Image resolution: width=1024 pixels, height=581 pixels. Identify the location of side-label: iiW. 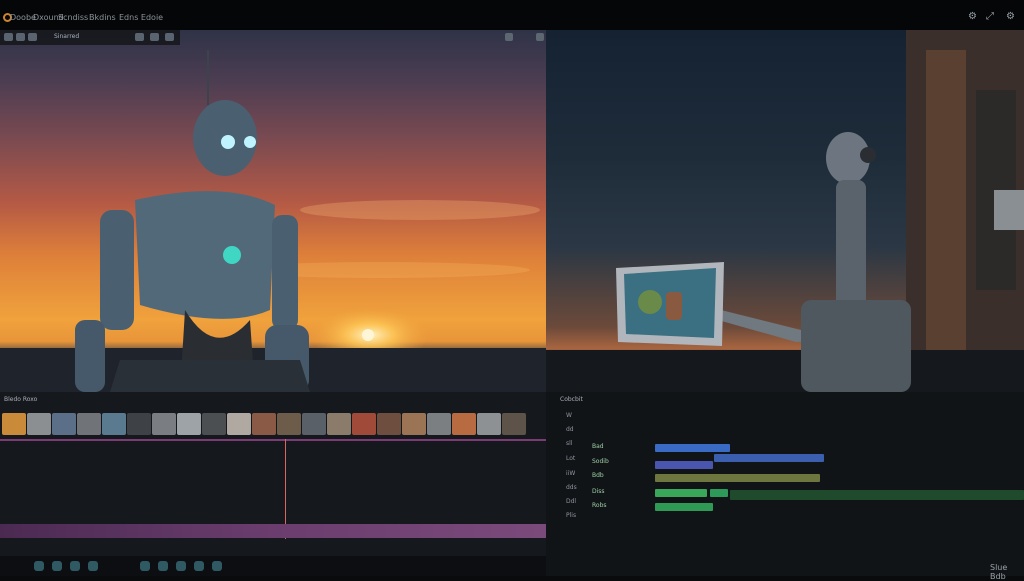
(571, 473).